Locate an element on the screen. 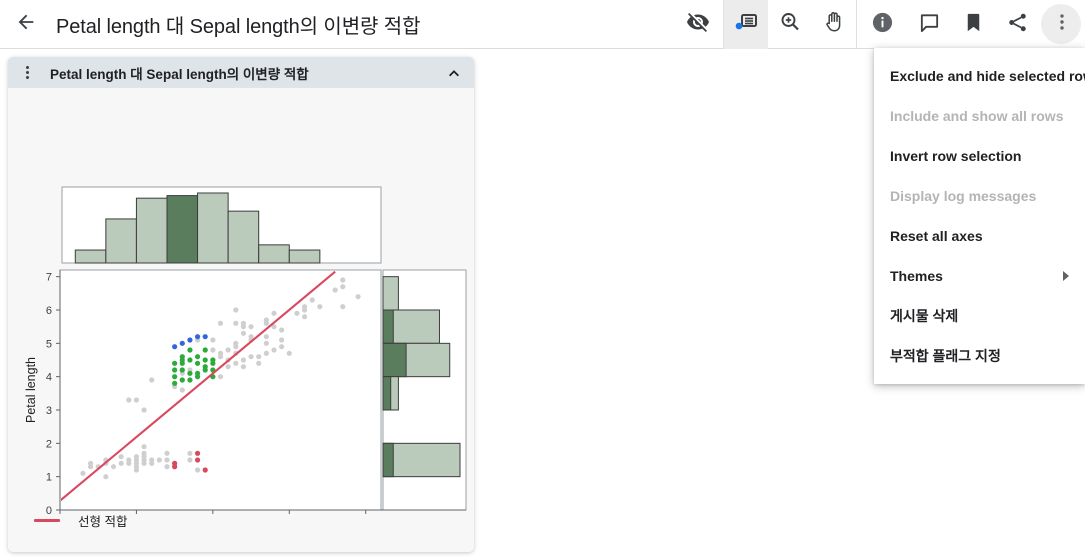 This screenshot has height=560, width=1085. info-icon is located at coordinates (882, 25).